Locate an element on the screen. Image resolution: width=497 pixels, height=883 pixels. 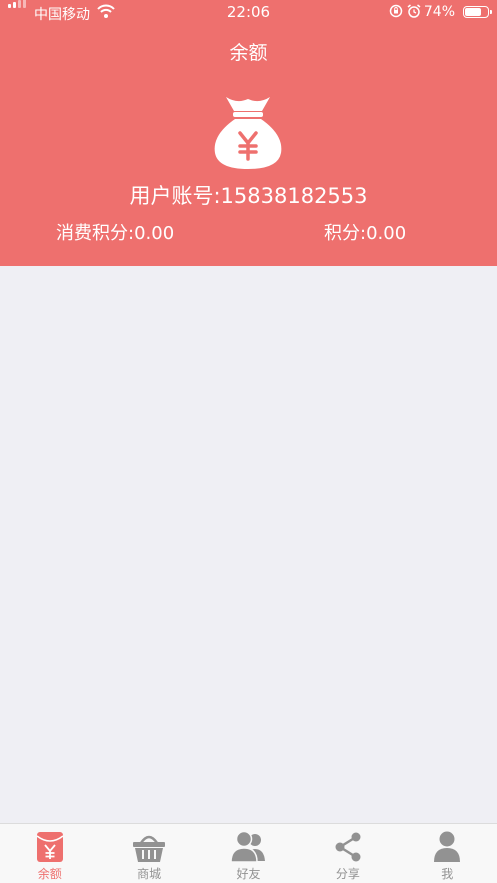
consume-points-value: 0.00 is located at coordinates (154, 233).